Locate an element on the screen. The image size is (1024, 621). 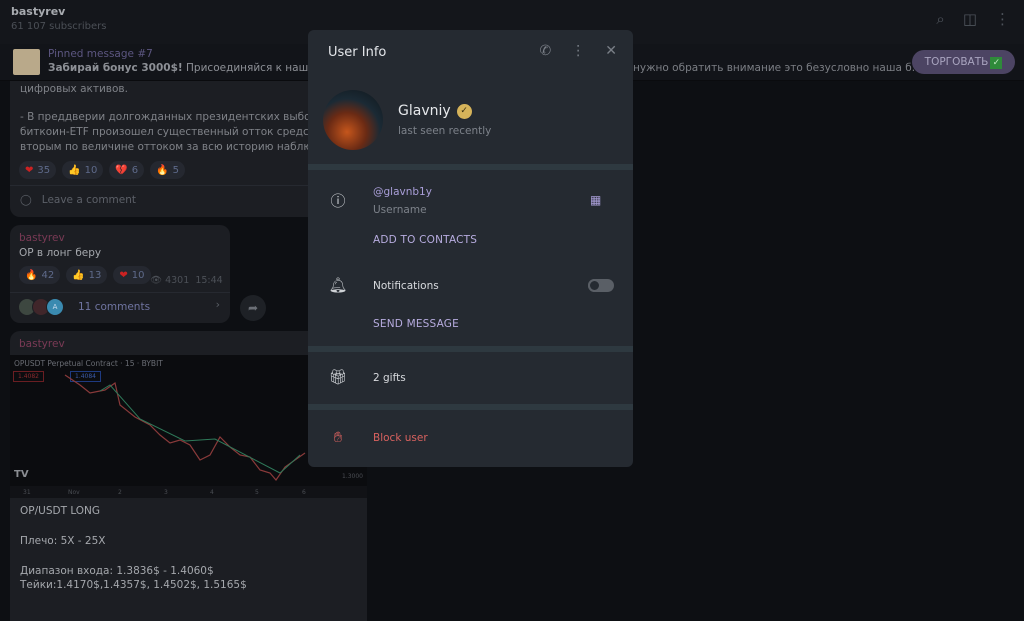
reaction: 👍 10 is located at coordinates (83, 170).